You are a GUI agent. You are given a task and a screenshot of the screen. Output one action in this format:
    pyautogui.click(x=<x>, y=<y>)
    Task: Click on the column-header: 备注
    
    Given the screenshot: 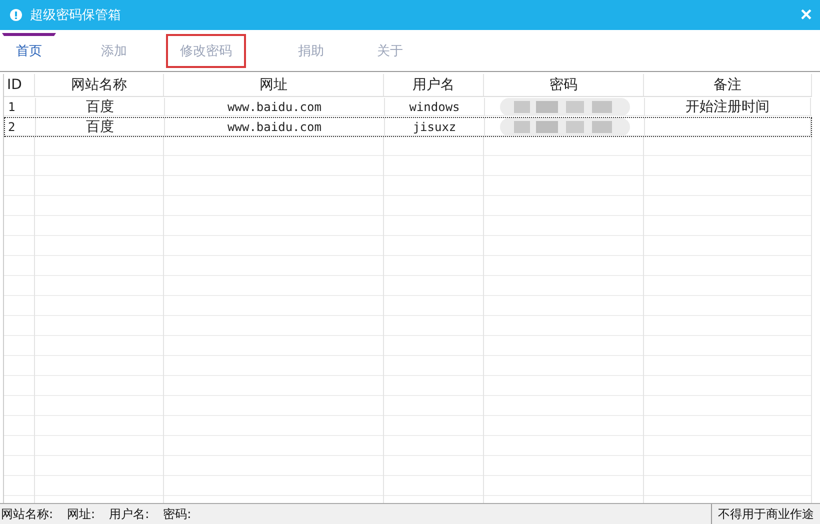 What is the action you would take?
    pyautogui.click(x=728, y=85)
    